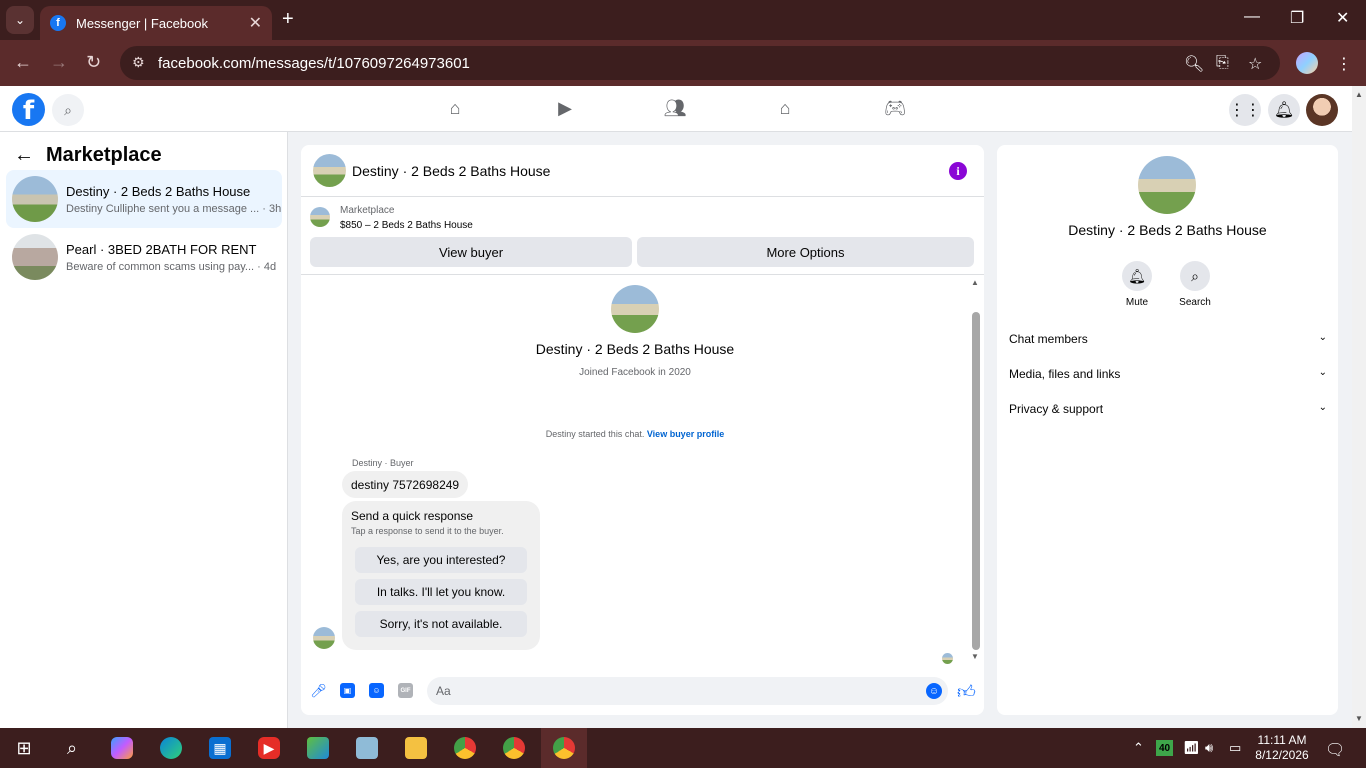 This screenshot has height=768, width=1366. What do you see at coordinates (59, 62) in the screenshot?
I see `forward-icon: →` at bounding box center [59, 62].